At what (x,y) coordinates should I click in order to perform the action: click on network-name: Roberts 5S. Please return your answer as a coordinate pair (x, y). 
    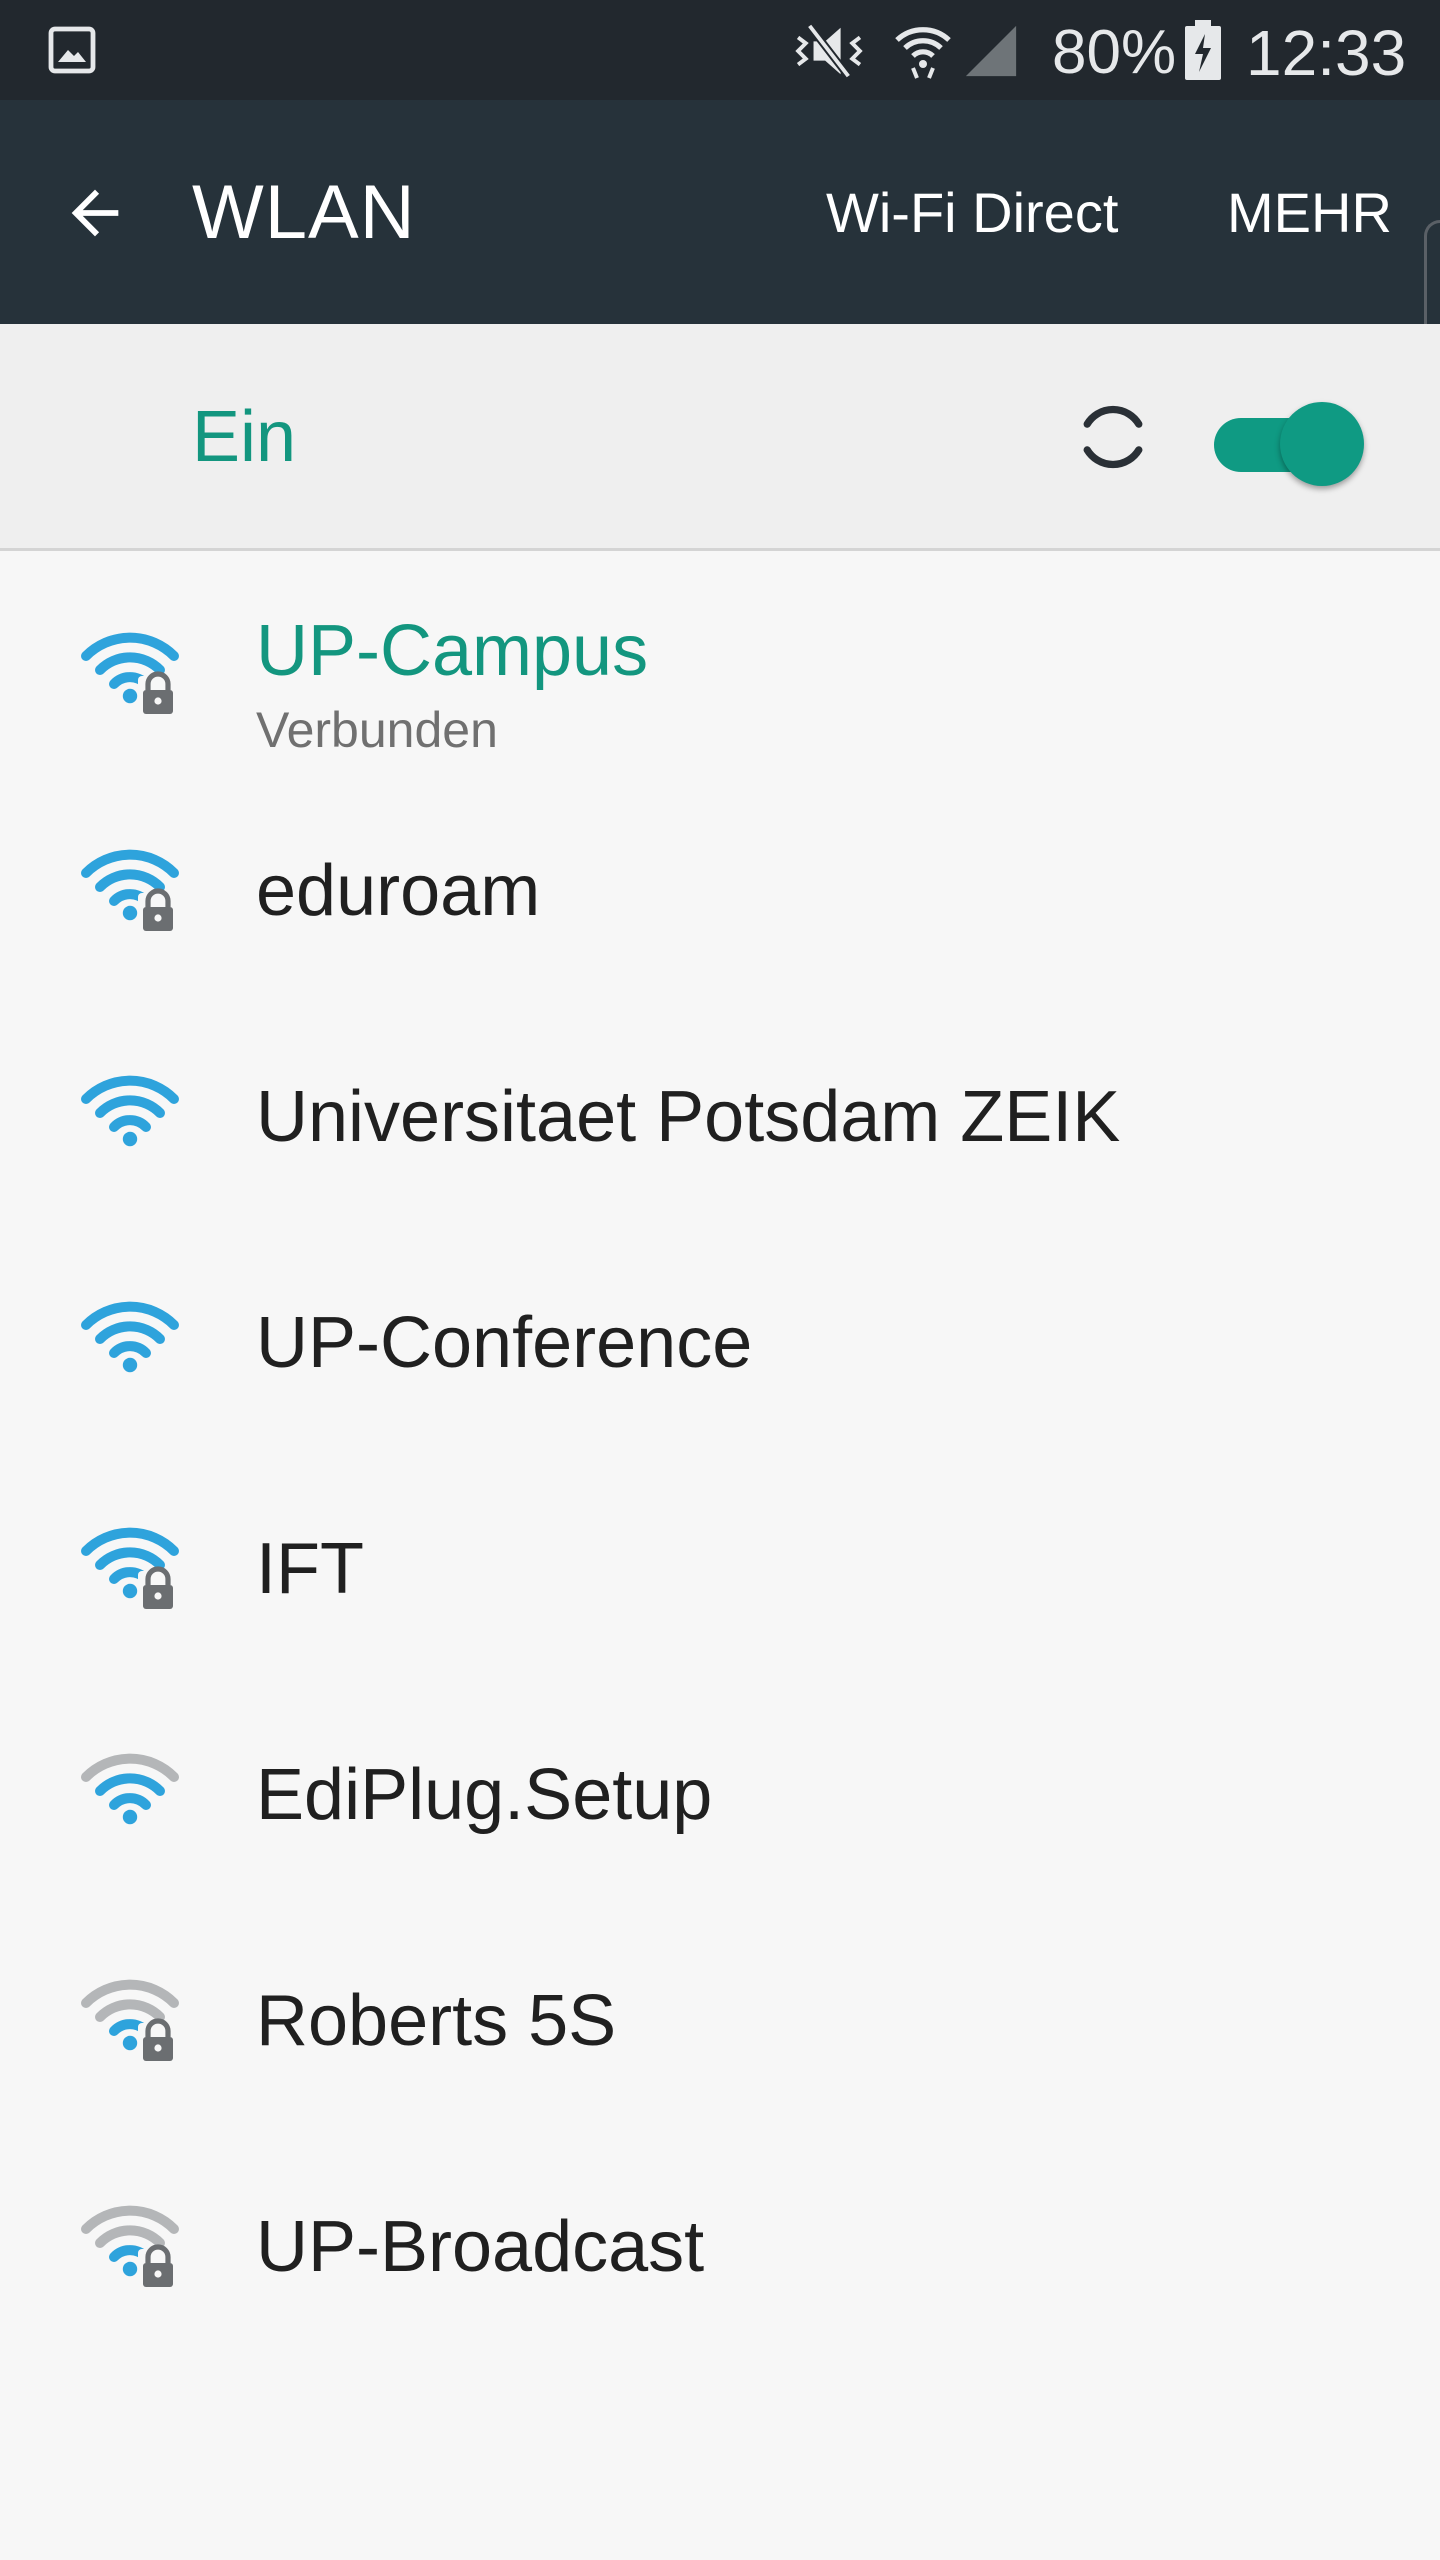
    Looking at the image, I should click on (436, 2021).